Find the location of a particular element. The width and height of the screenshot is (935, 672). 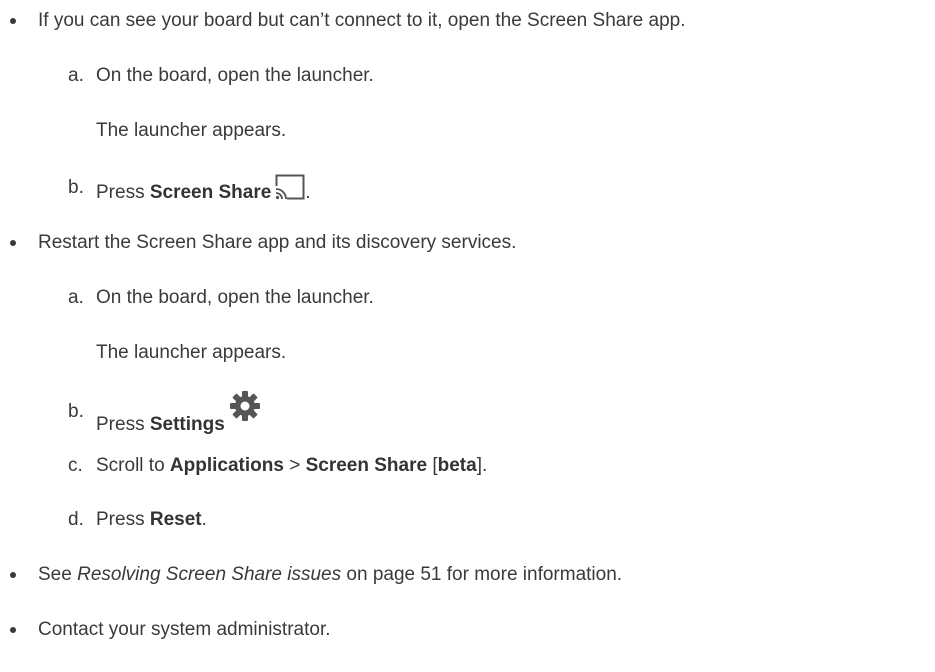

bullet-prefix: See is located at coordinates (58, 574).